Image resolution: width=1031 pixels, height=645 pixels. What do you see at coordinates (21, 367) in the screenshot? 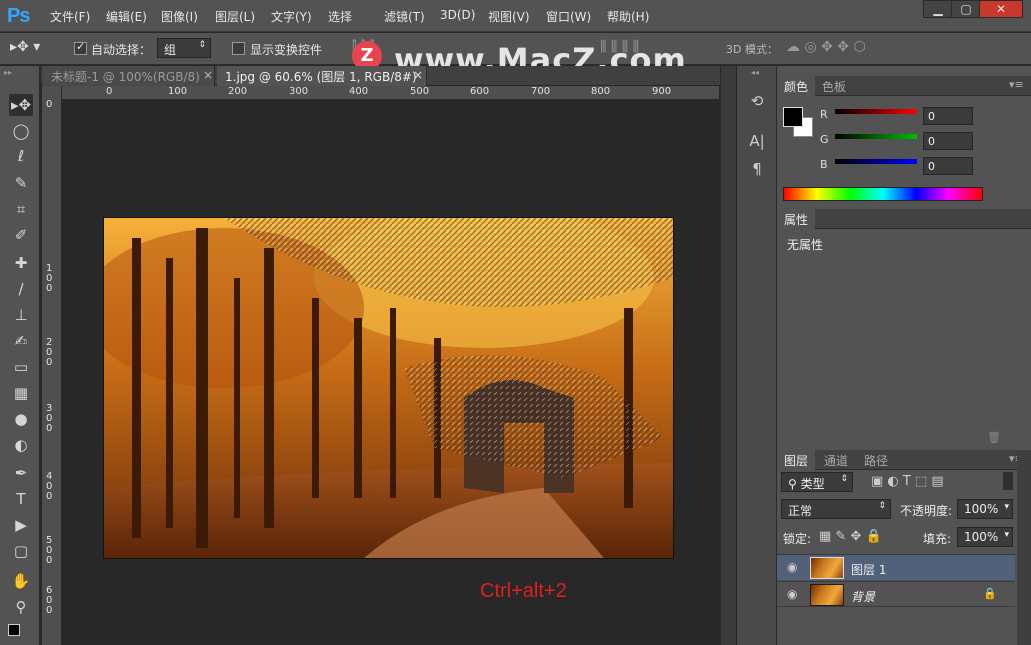
I see `eraser-tool-icon: ▭` at bounding box center [21, 367].